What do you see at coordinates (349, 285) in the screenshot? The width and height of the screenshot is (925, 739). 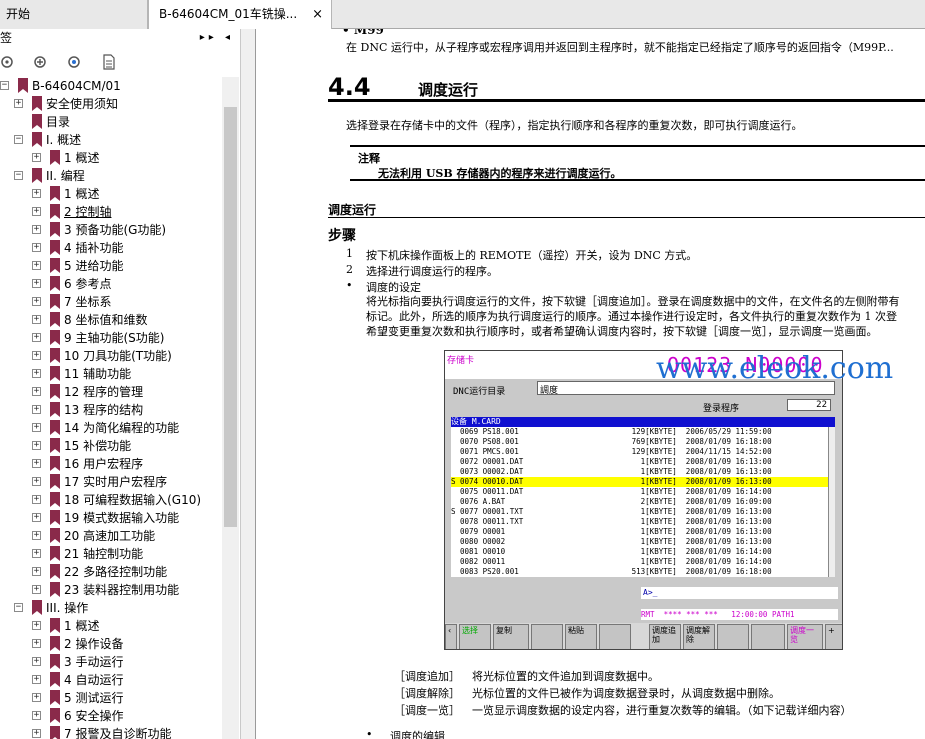 I see `step-marker: •` at bounding box center [349, 285].